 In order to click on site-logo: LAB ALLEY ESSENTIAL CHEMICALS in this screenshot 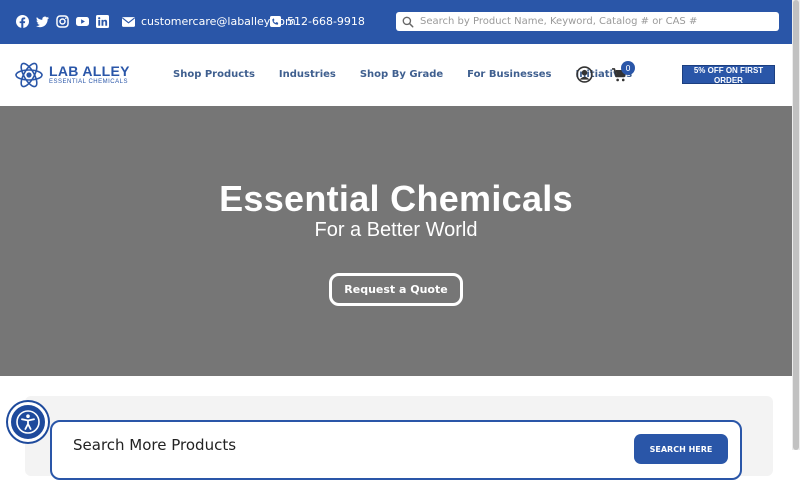, I will do `click(72, 75)`.